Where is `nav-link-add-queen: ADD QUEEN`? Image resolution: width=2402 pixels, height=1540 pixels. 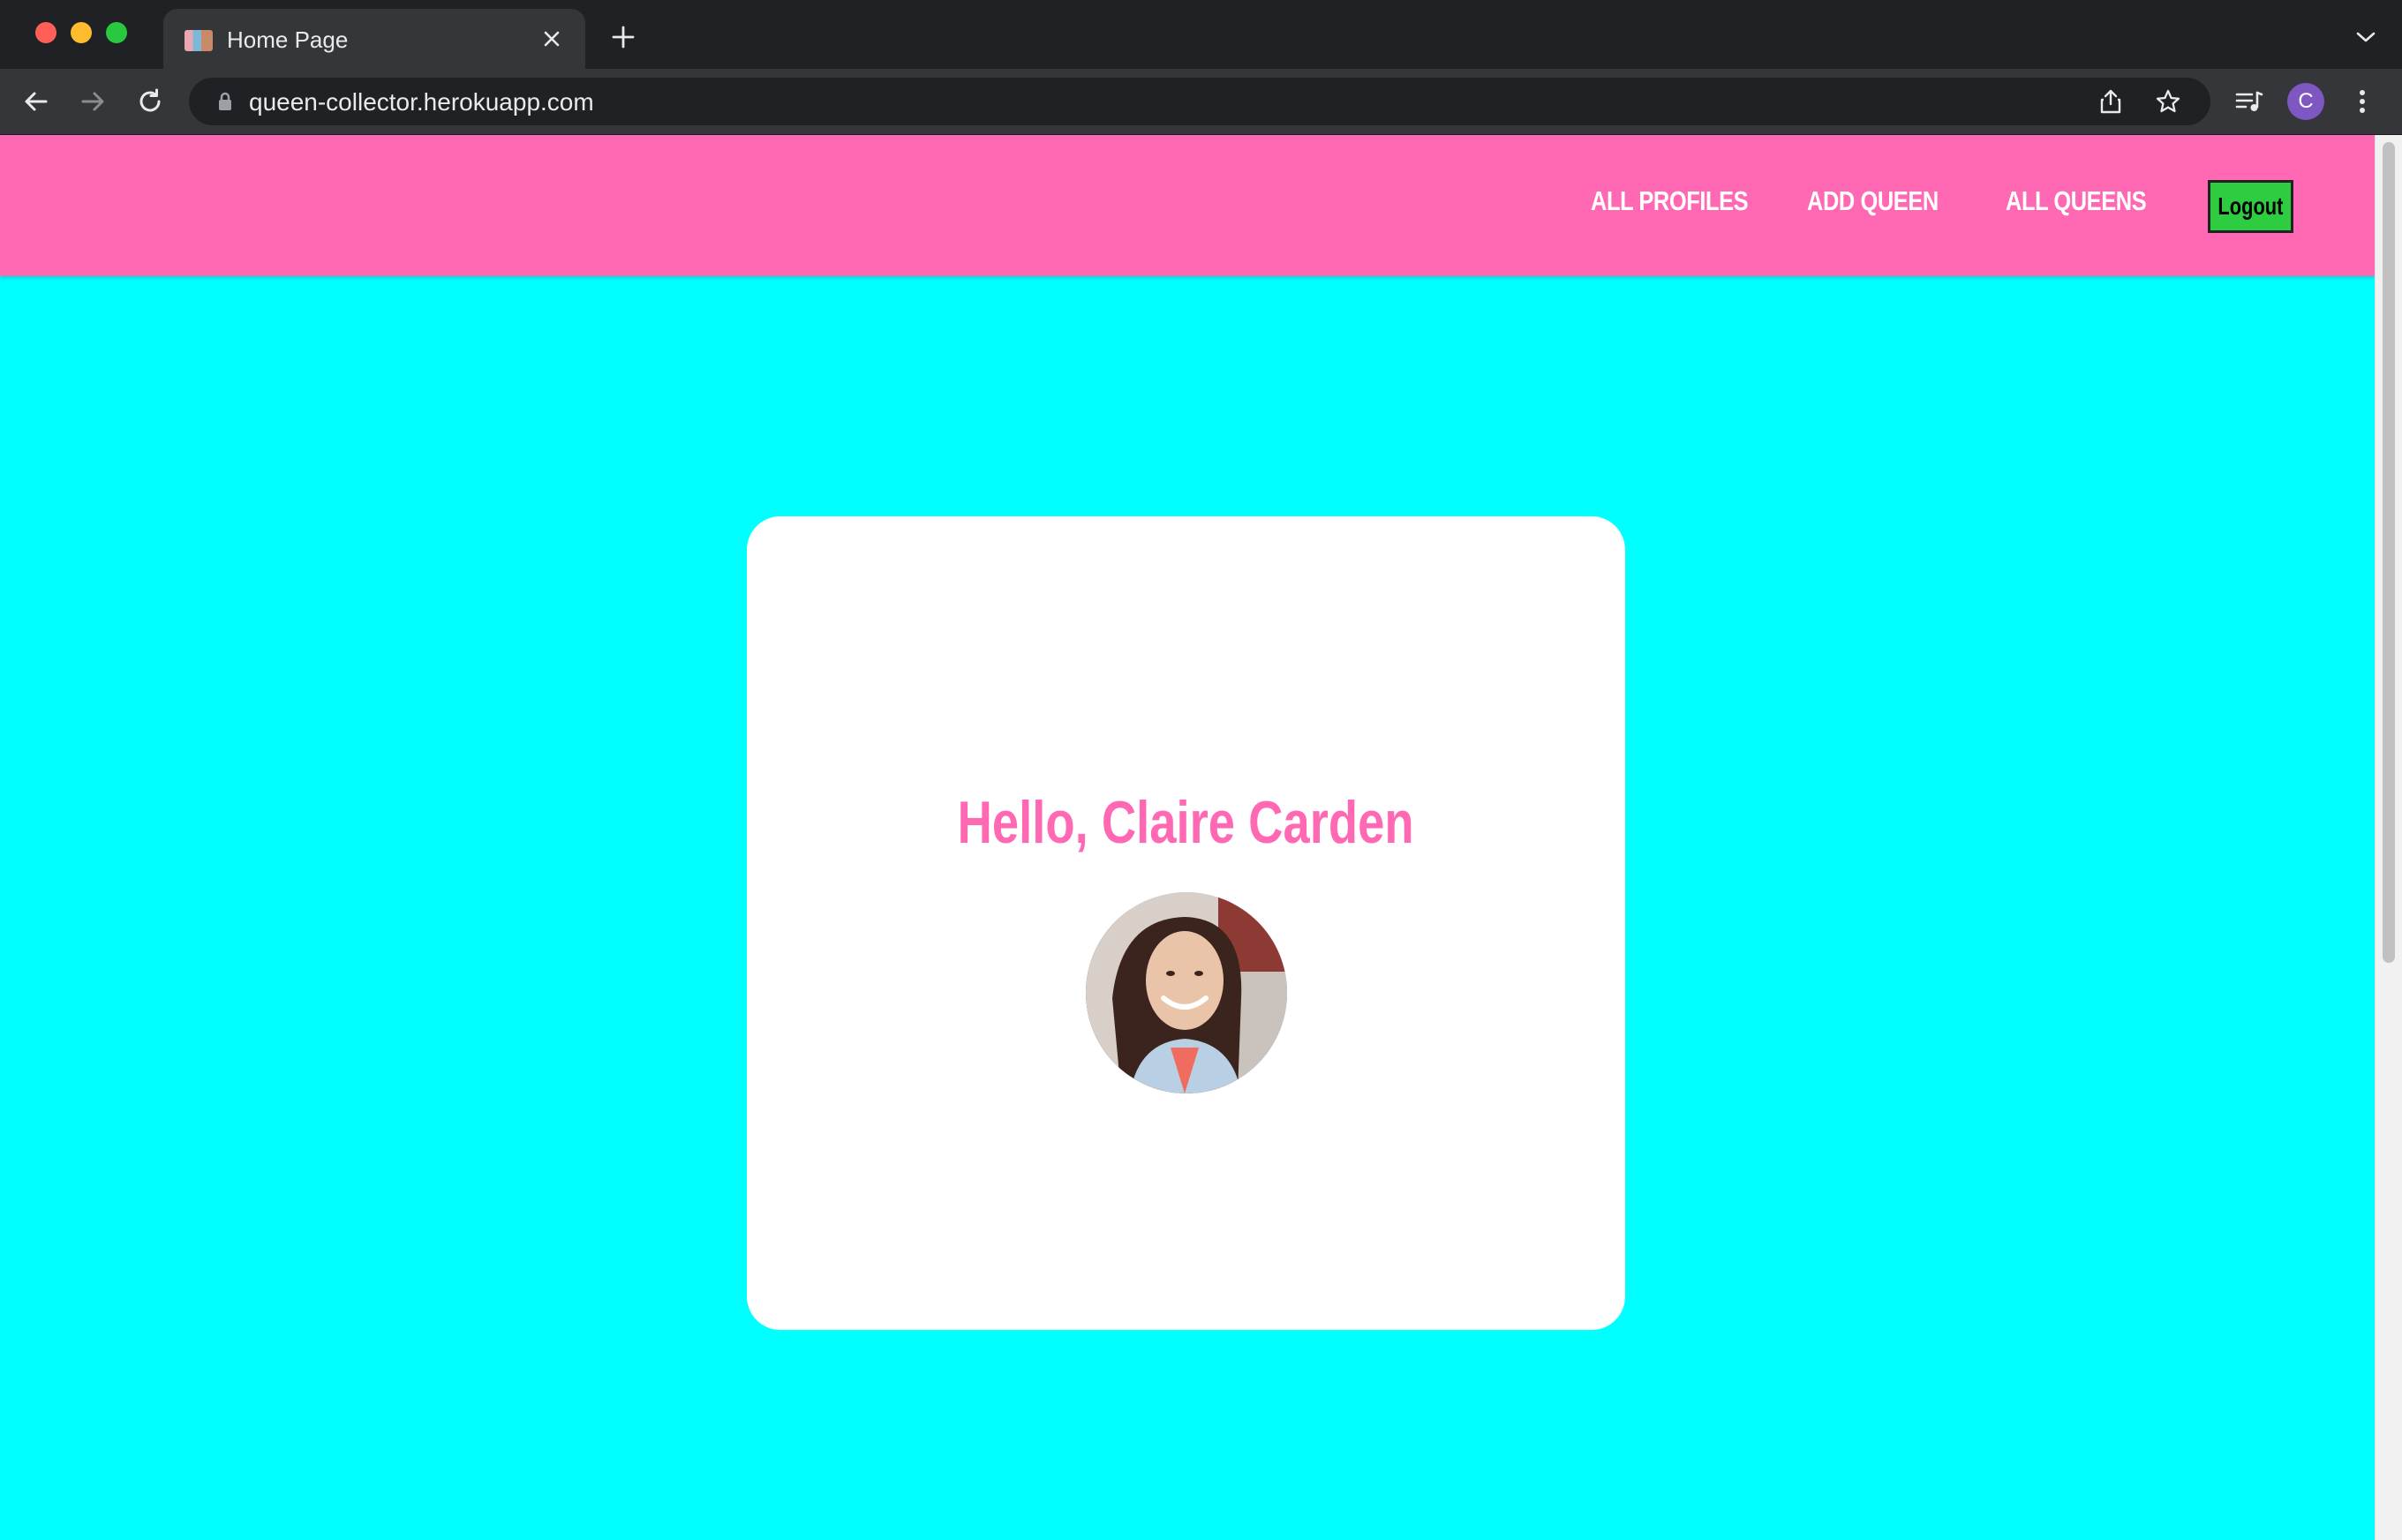
nav-link-add-queen: ADD QUEEN is located at coordinates (1873, 201).